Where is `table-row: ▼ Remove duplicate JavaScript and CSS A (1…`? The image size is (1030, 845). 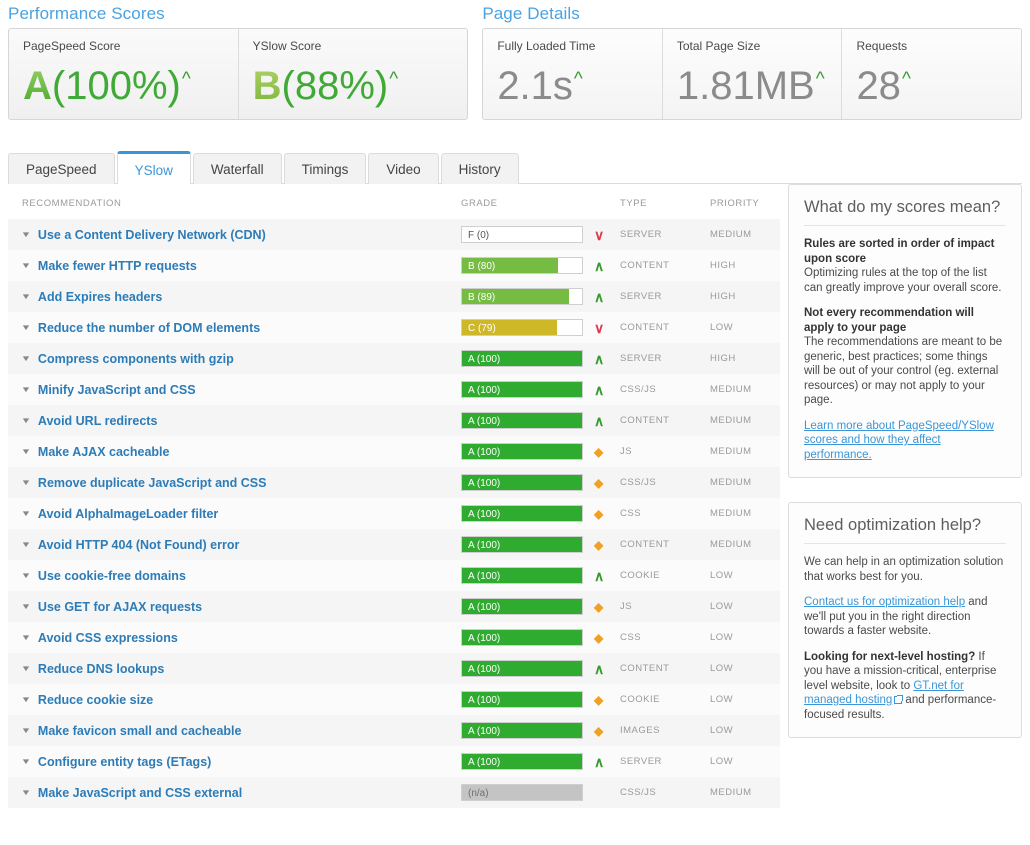
table-row: ▼ Remove duplicate JavaScript and CSS A (1… is located at coordinates (394, 482).